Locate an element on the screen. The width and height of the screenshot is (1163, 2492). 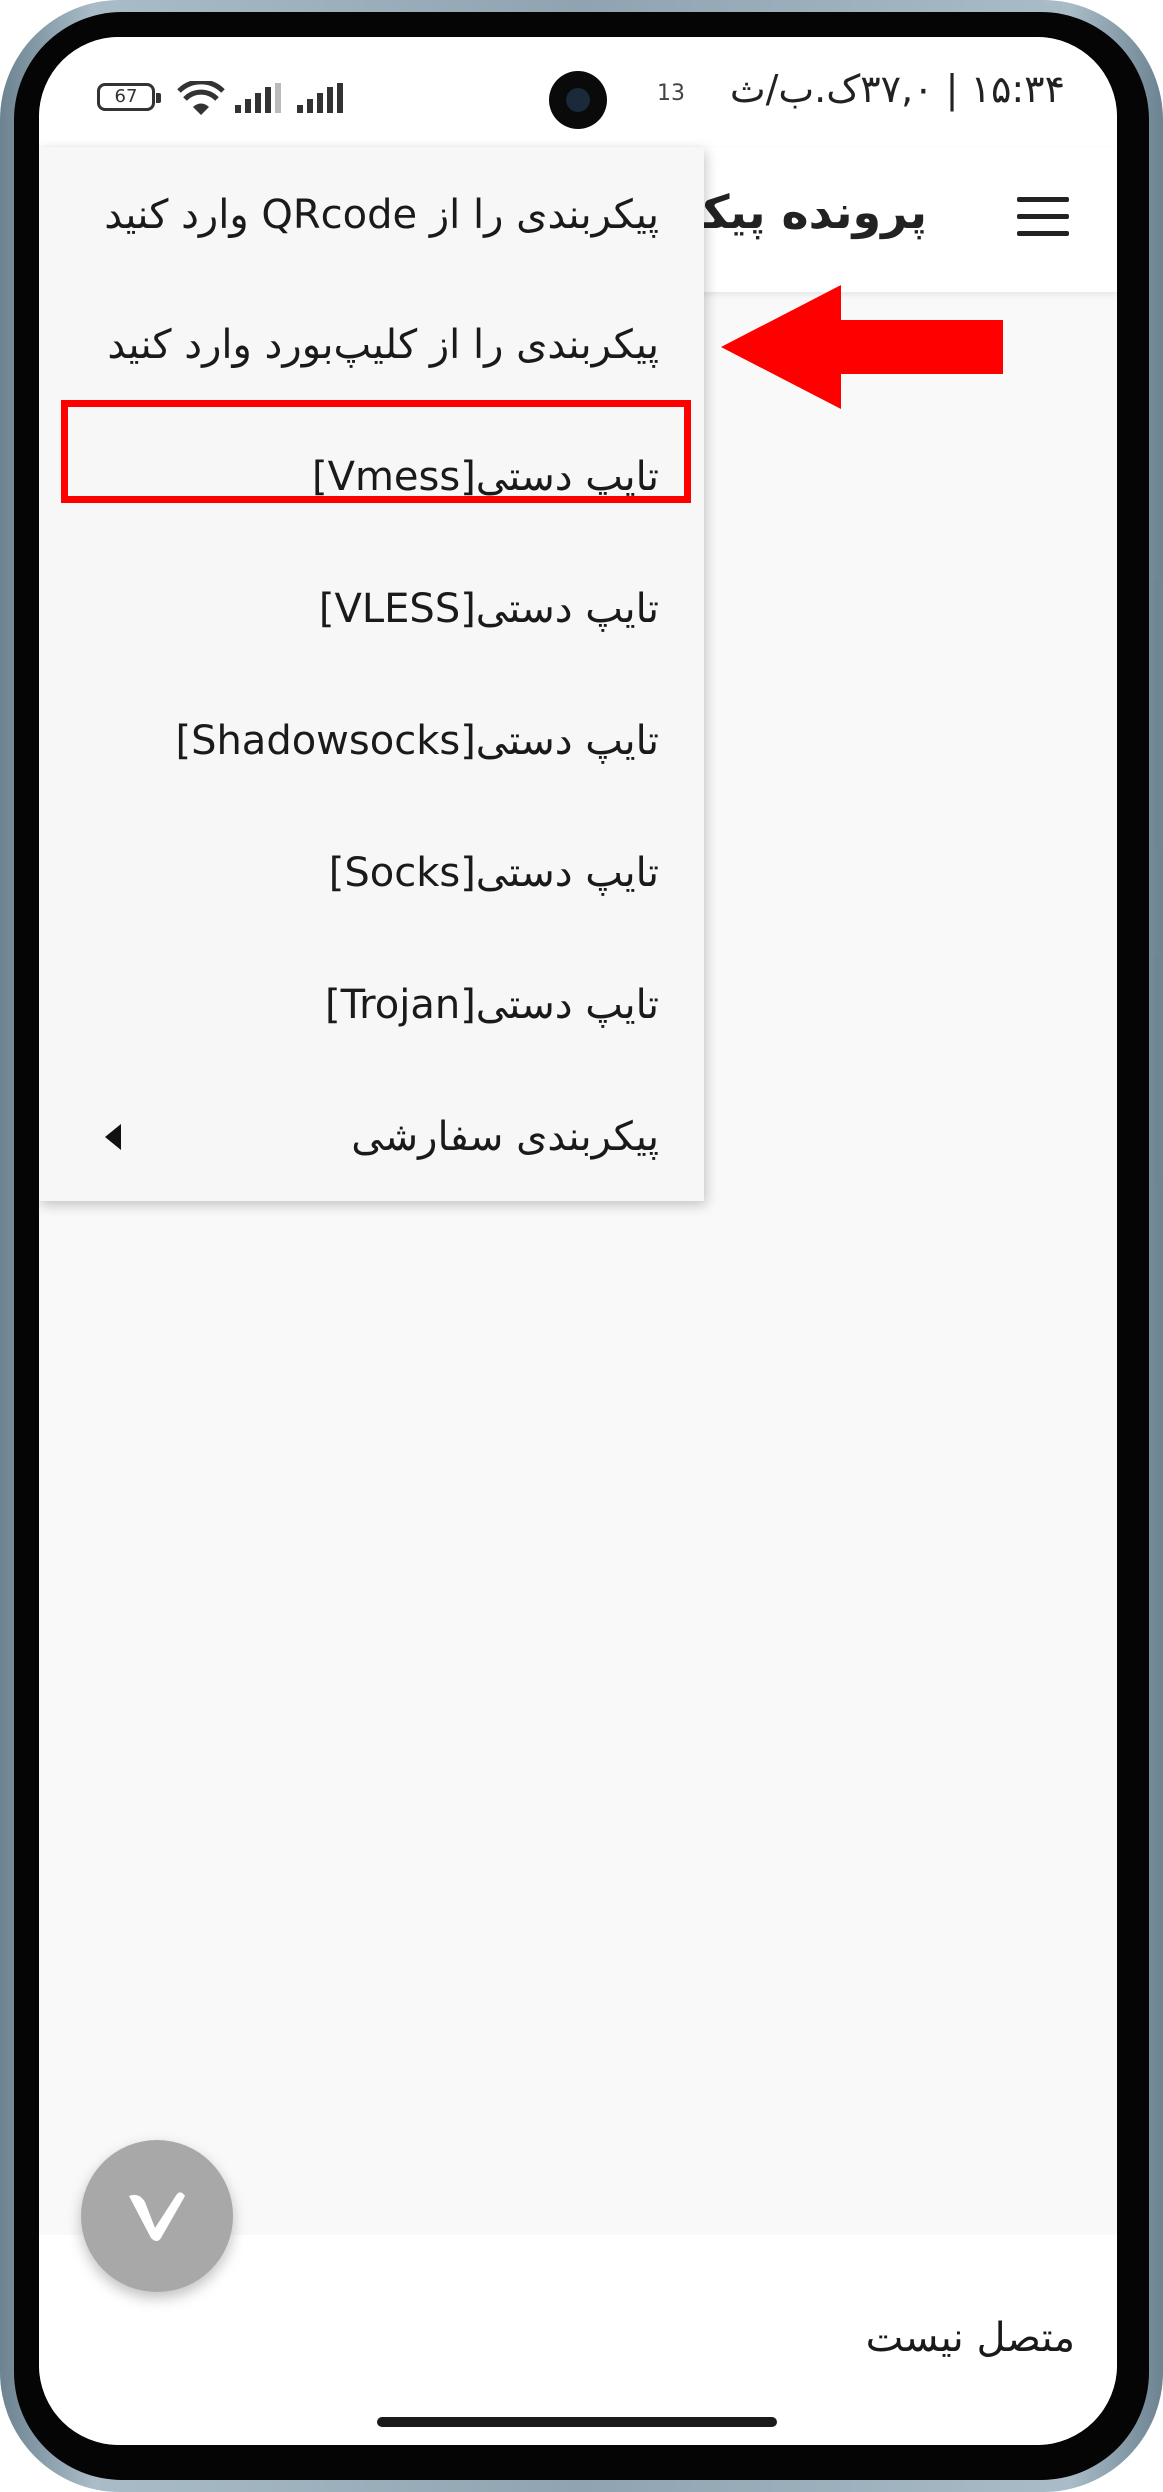
wifi-icon is located at coordinates (201, 98).